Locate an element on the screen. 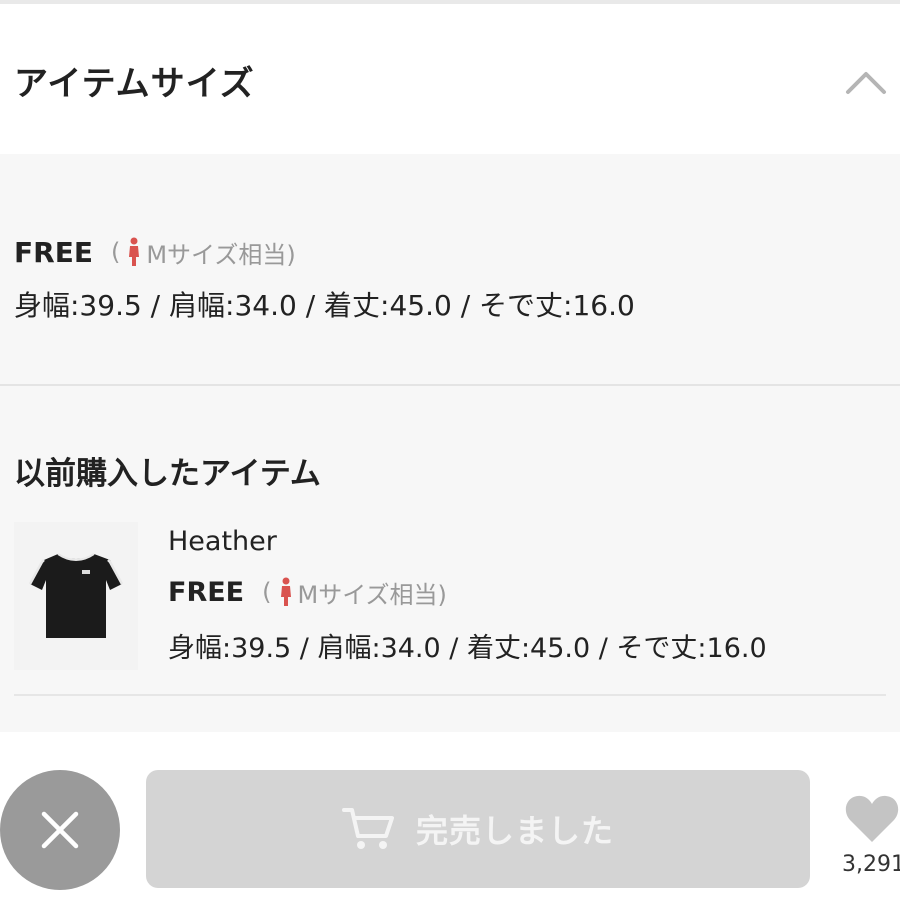 This screenshot has width=900, height=900. item-brand: Heather is located at coordinates (222, 541).